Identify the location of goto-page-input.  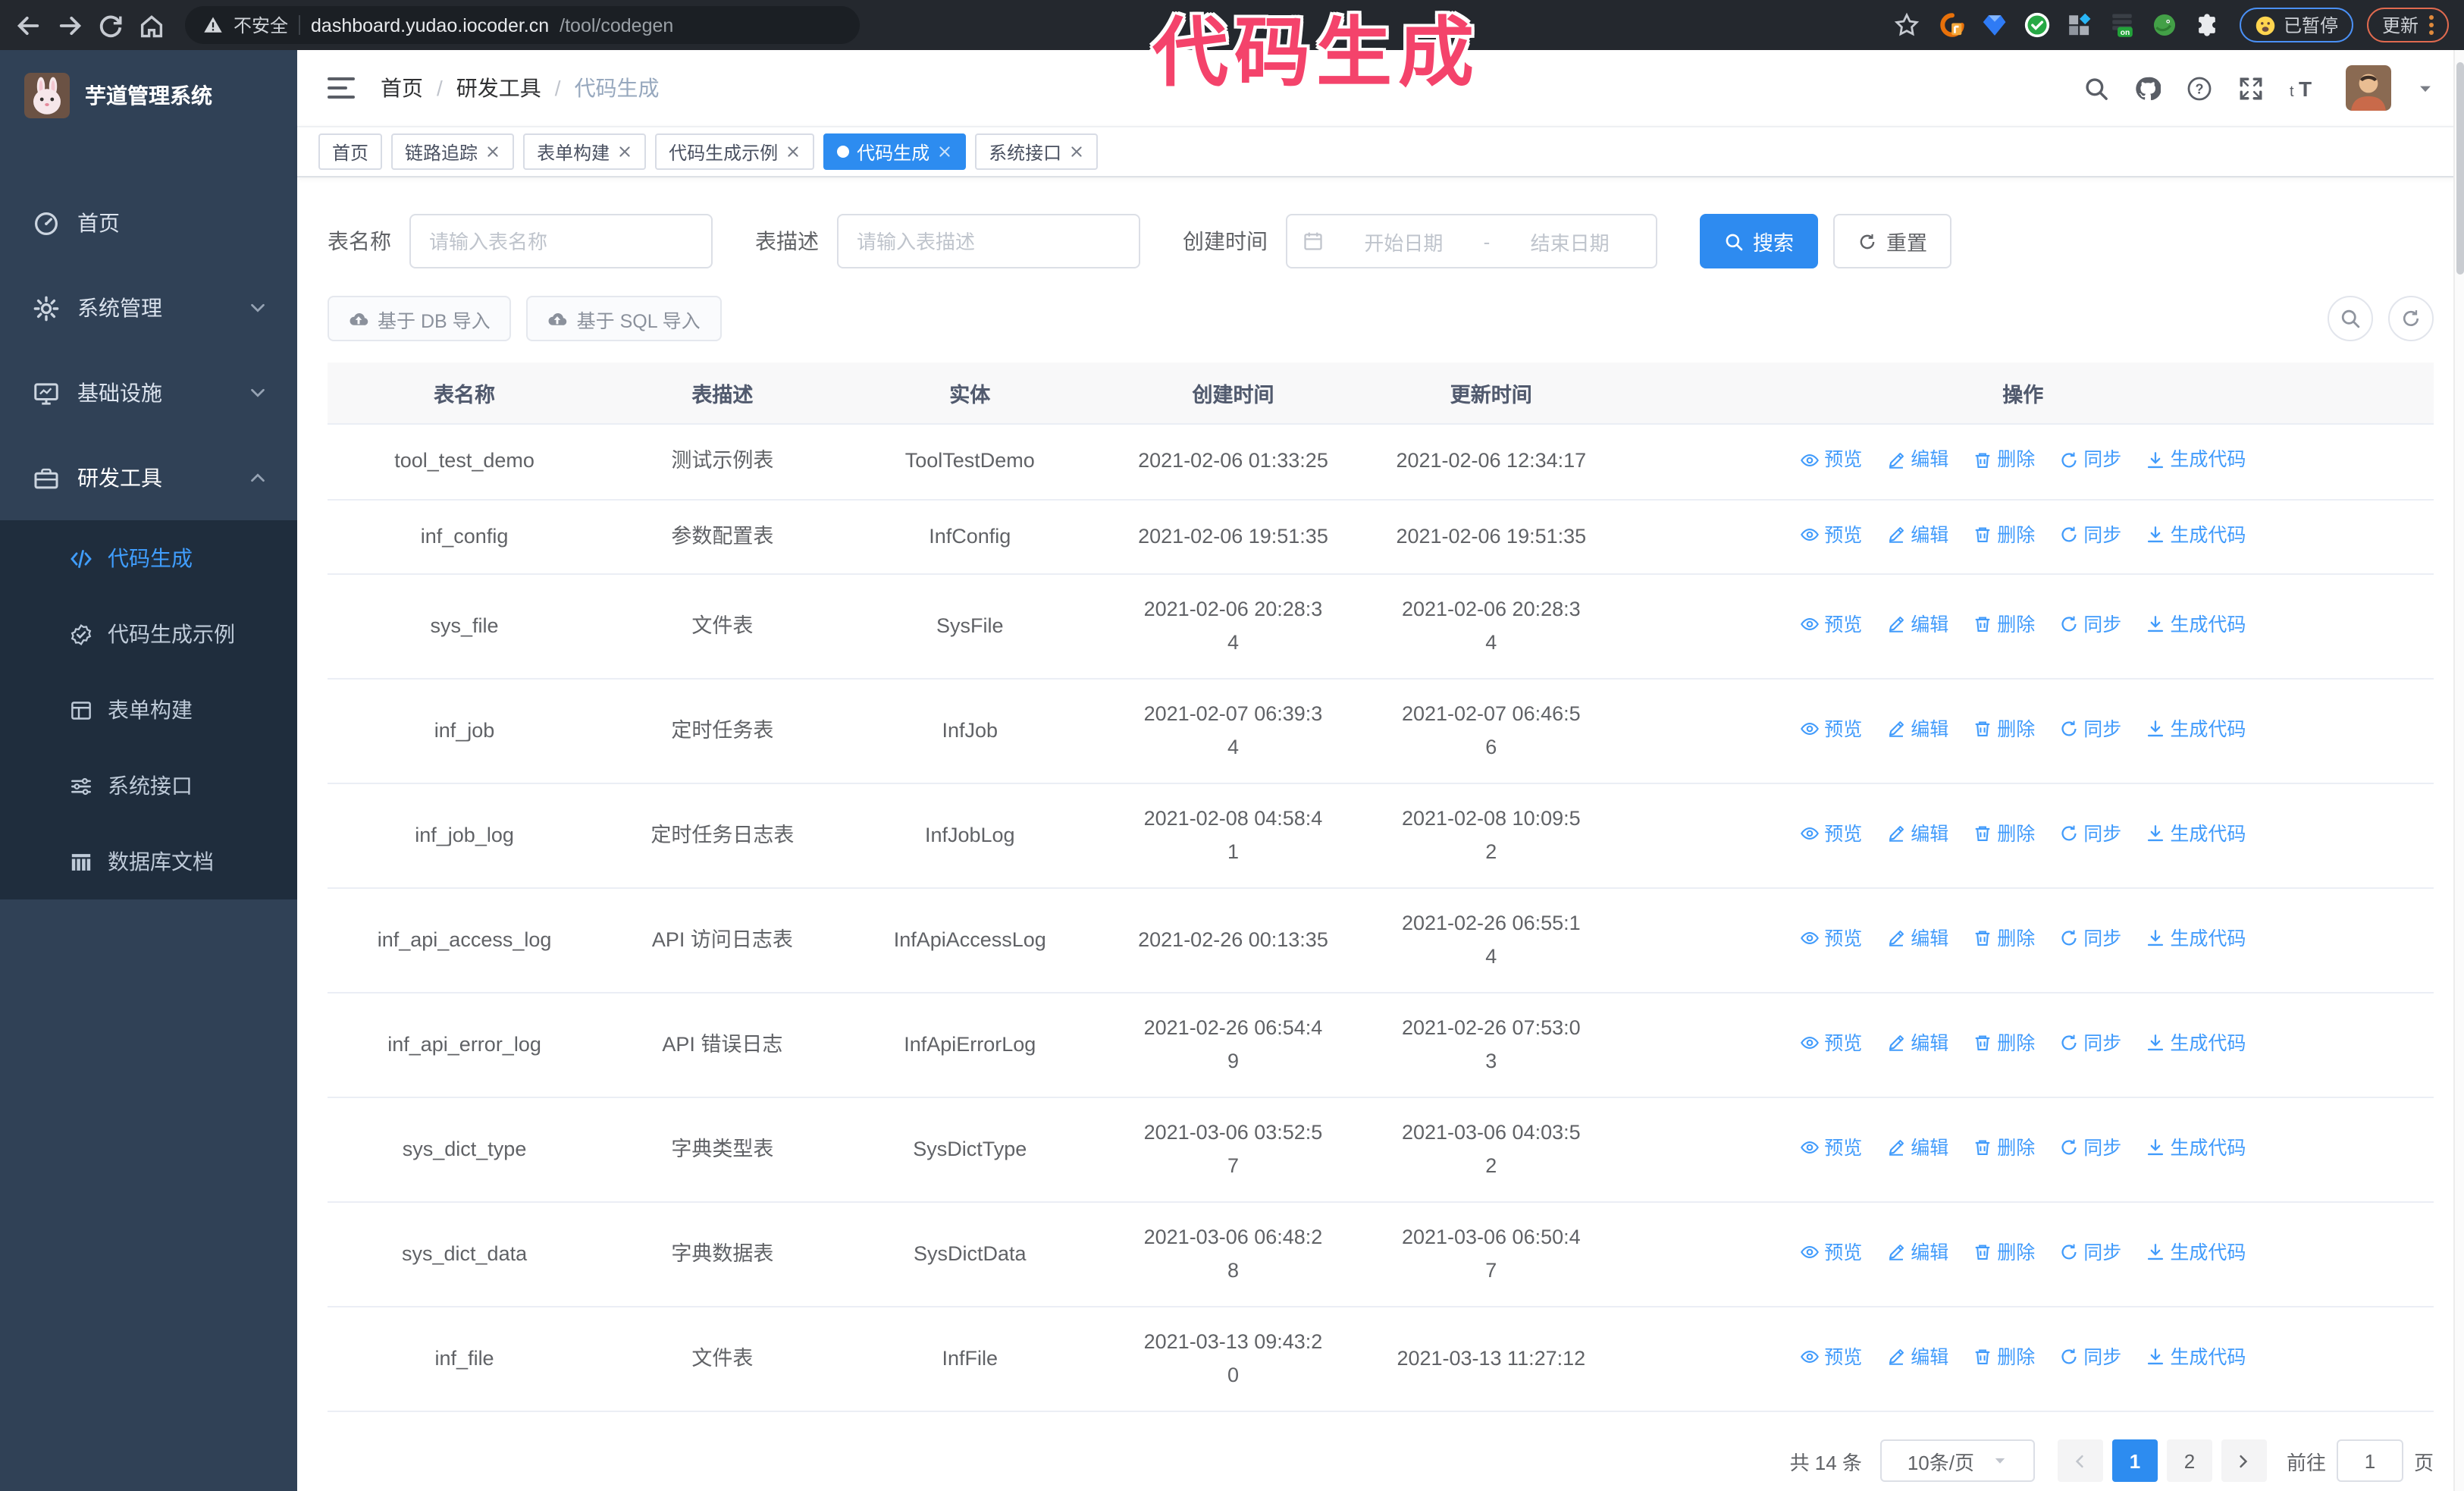
(2370, 1460).